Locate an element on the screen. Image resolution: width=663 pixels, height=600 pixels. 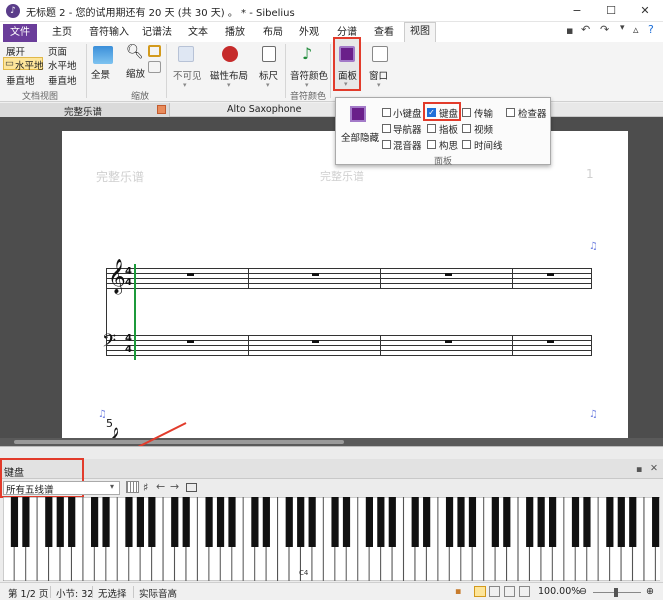
checkbox-navigator is located at coordinates (386, 128).